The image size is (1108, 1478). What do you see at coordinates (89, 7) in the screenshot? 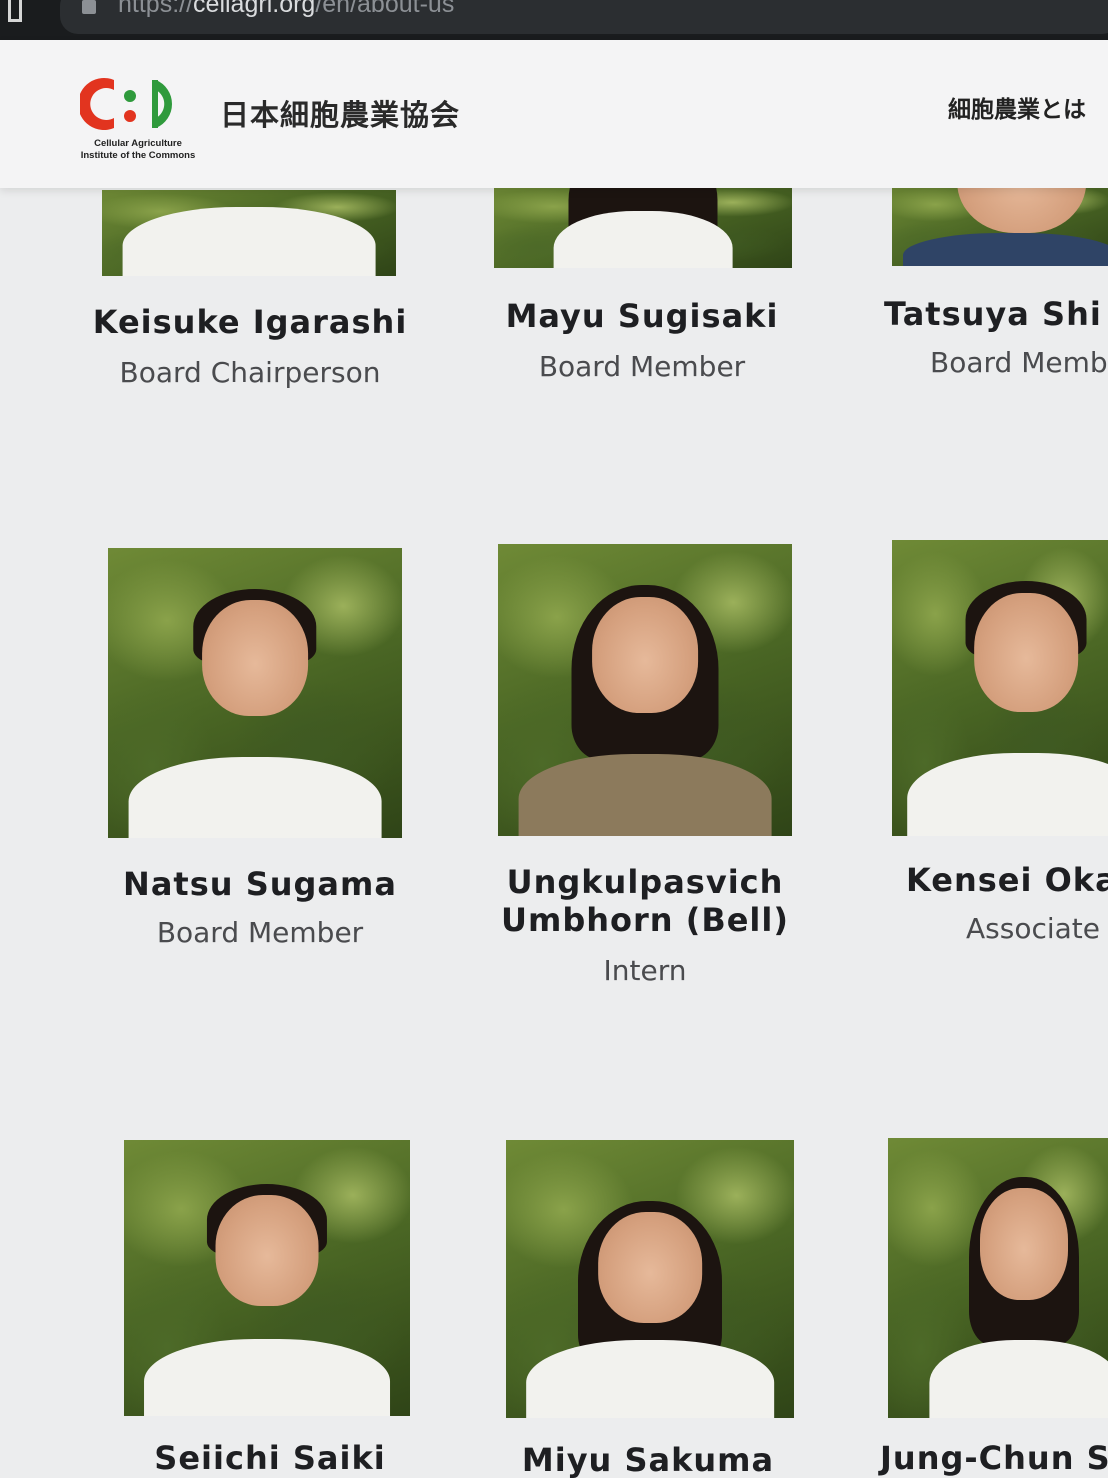
I see `lock-icon` at bounding box center [89, 7].